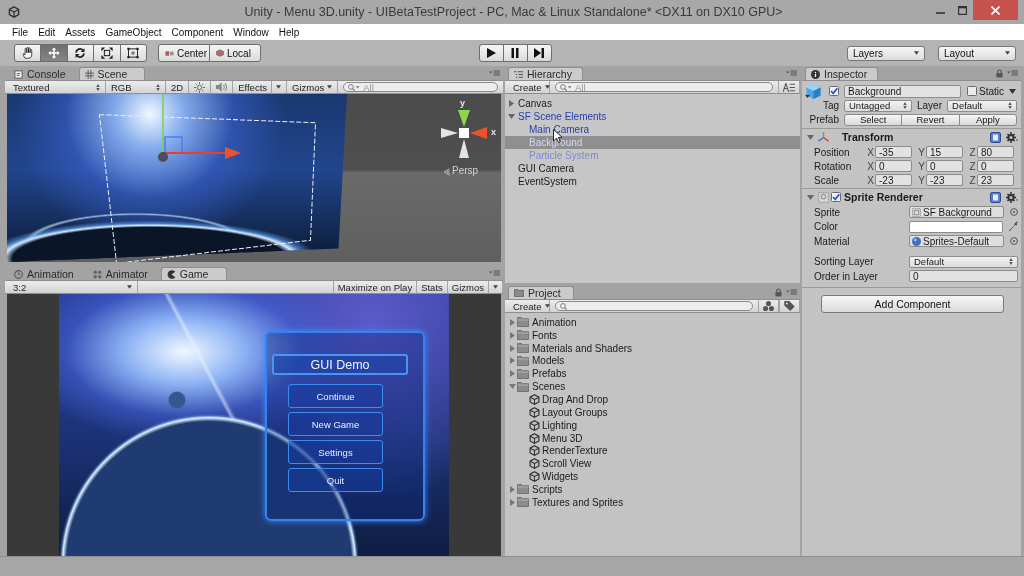  Describe the element at coordinates (652, 116) in the screenshot. I see `hierarchy-item: SF Scene Elements` at that location.